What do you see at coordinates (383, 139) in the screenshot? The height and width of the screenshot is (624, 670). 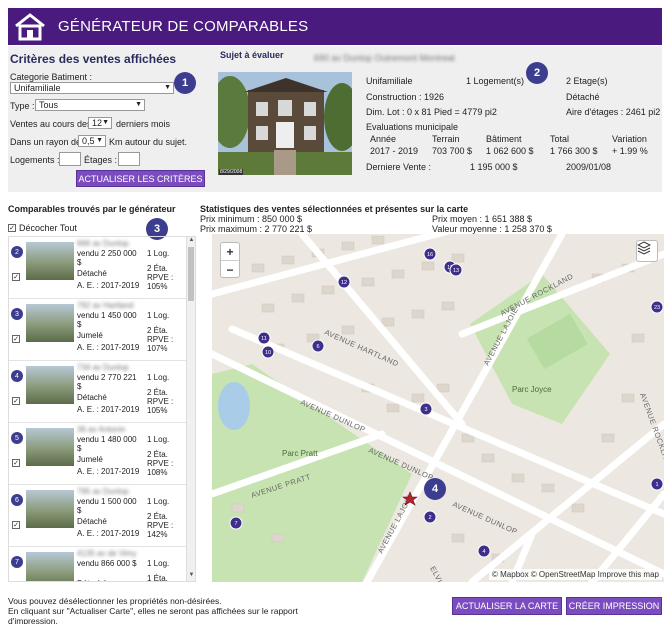 I see `eval-header-year: Année` at bounding box center [383, 139].